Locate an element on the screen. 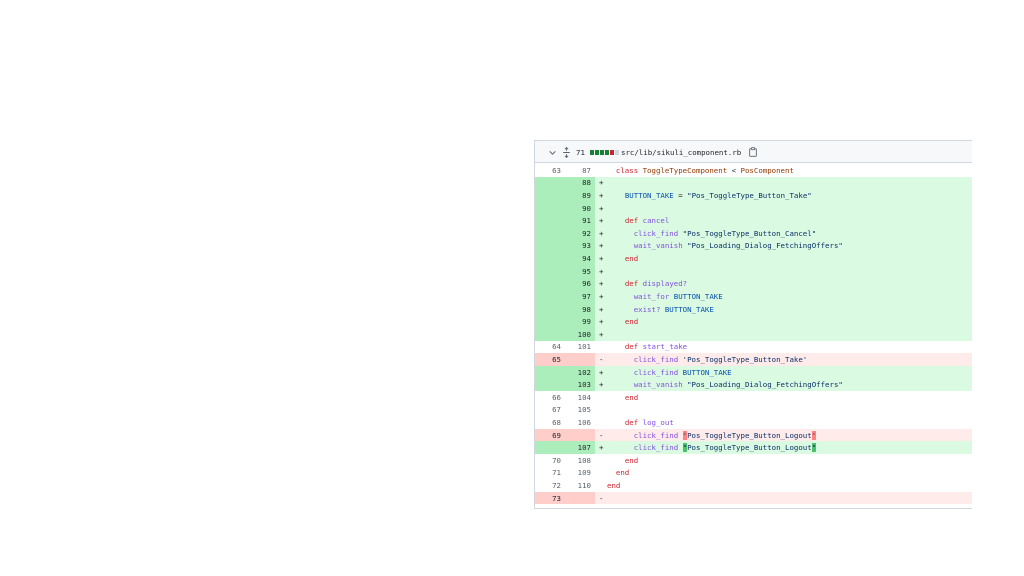 The image size is (1024, 576). new-line-number: 97 is located at coordinates (580, 296).